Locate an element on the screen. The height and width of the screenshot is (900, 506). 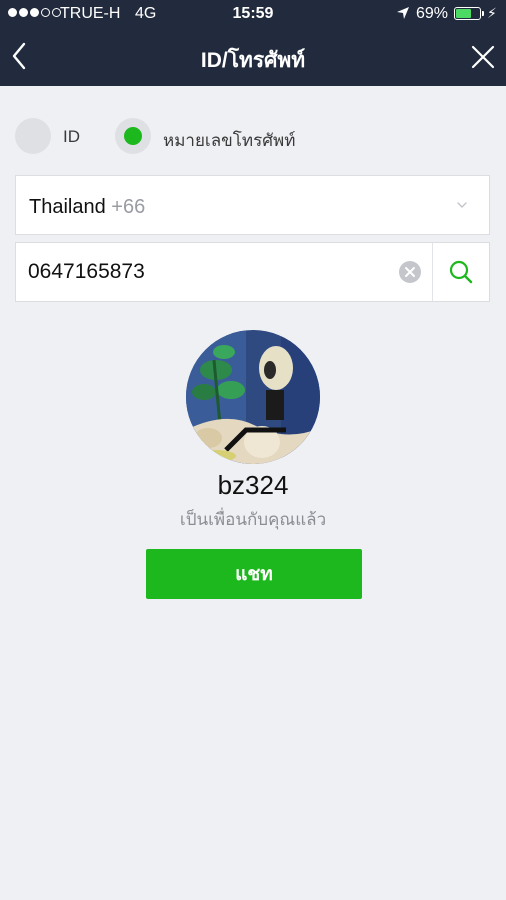
avatar is located at coordinates (253, 397).